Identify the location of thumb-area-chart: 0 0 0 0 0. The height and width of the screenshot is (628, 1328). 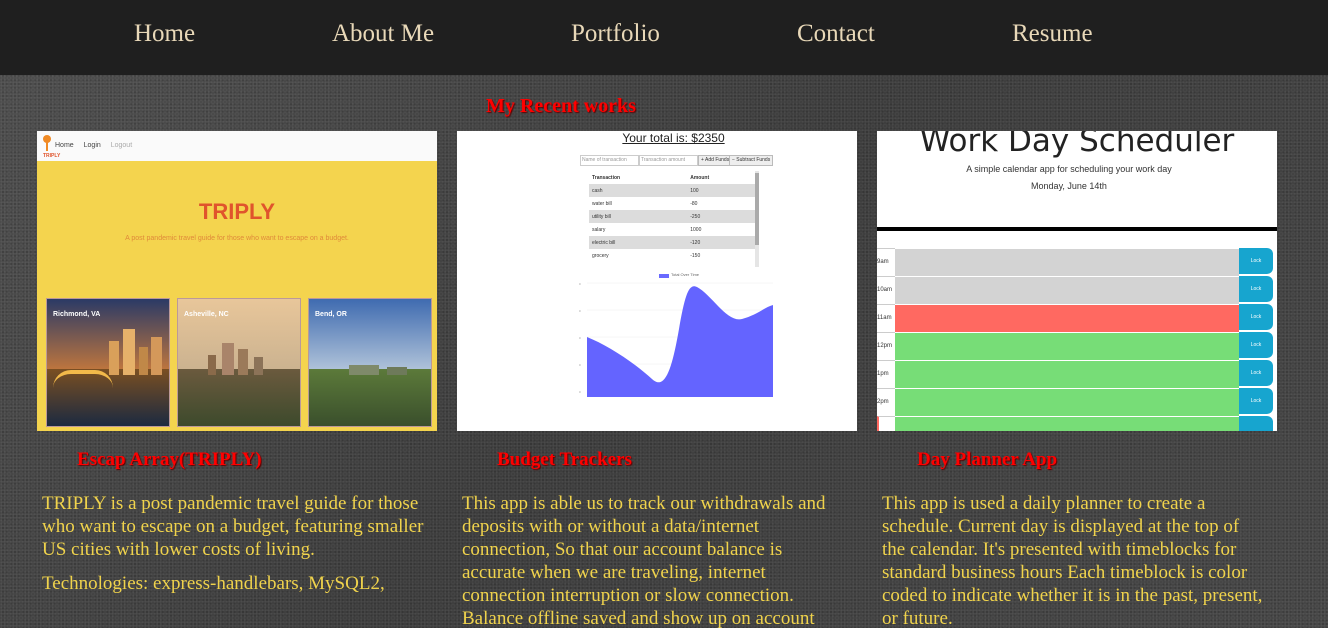
(676, 339).